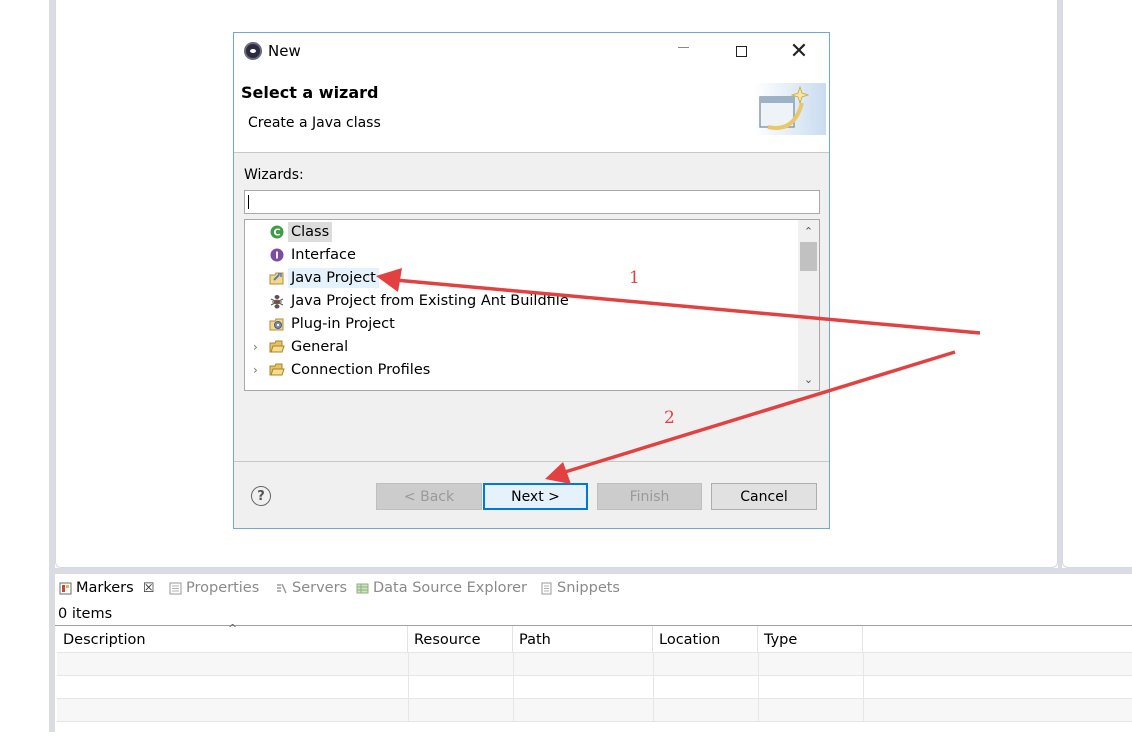 Image resolution: width=1132 pixels, height=745 pixels. Describe the element at coordinates (808, 305) in the screenshot. I see `tree-scrollbar: ⌃ ⌄` at that location.